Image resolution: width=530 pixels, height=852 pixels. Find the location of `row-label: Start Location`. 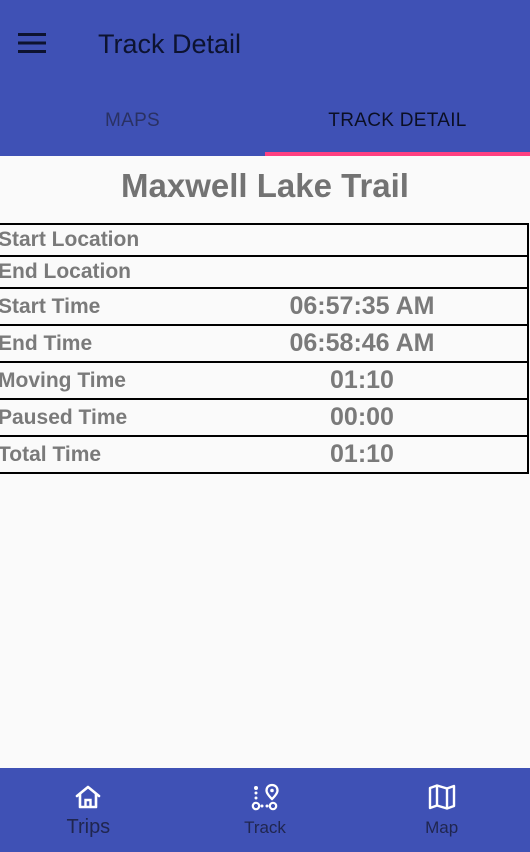

row-label: Start Location is located at coordinates (98, 240).